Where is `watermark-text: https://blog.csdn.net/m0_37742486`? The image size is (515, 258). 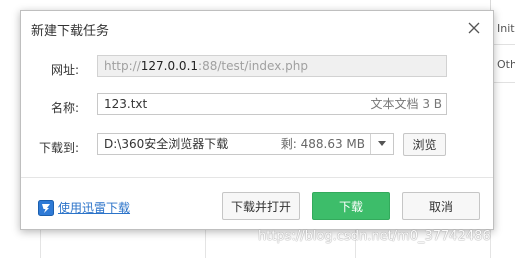 watermark-text: https://blog.csdn.net/m0_37742486 is located at coordinates (374, 236).